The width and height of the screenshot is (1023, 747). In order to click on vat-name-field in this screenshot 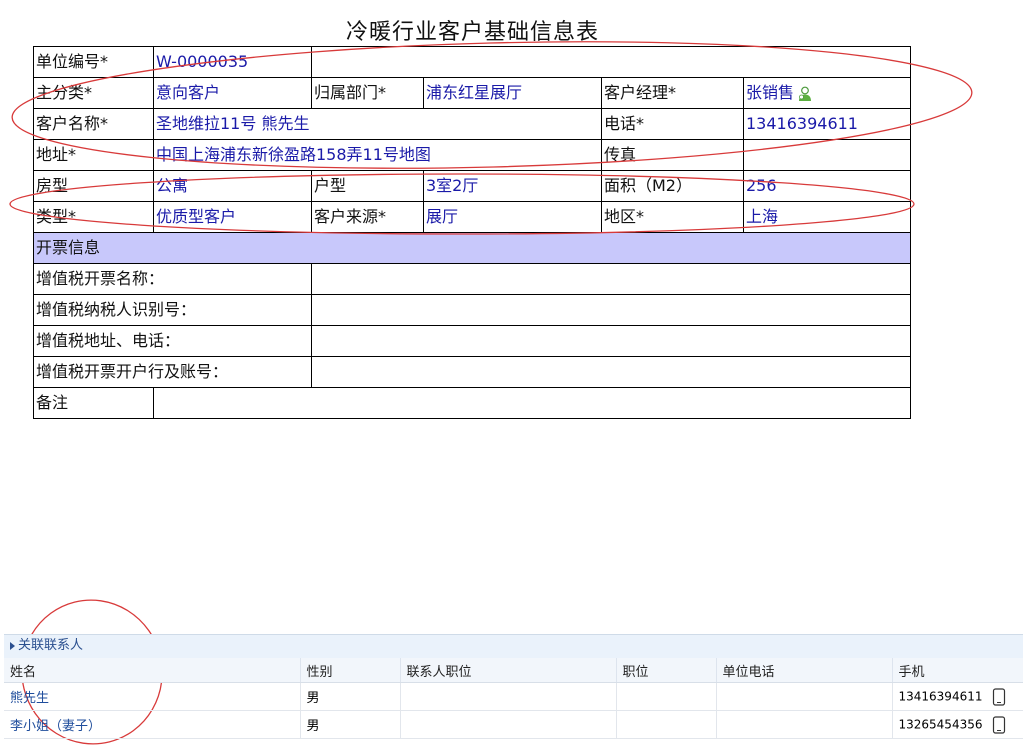, I will do `click(611, 279)`.